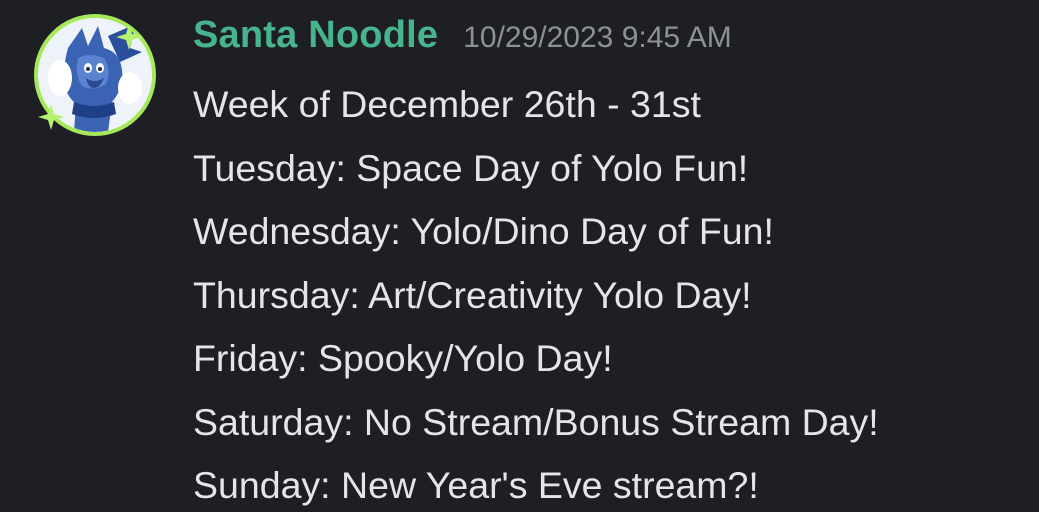  Describe the element at coordinates (472, 294) in the screenshot. I see `message-line: Thursday: Art/Creativity Yolo Day!` at that location.